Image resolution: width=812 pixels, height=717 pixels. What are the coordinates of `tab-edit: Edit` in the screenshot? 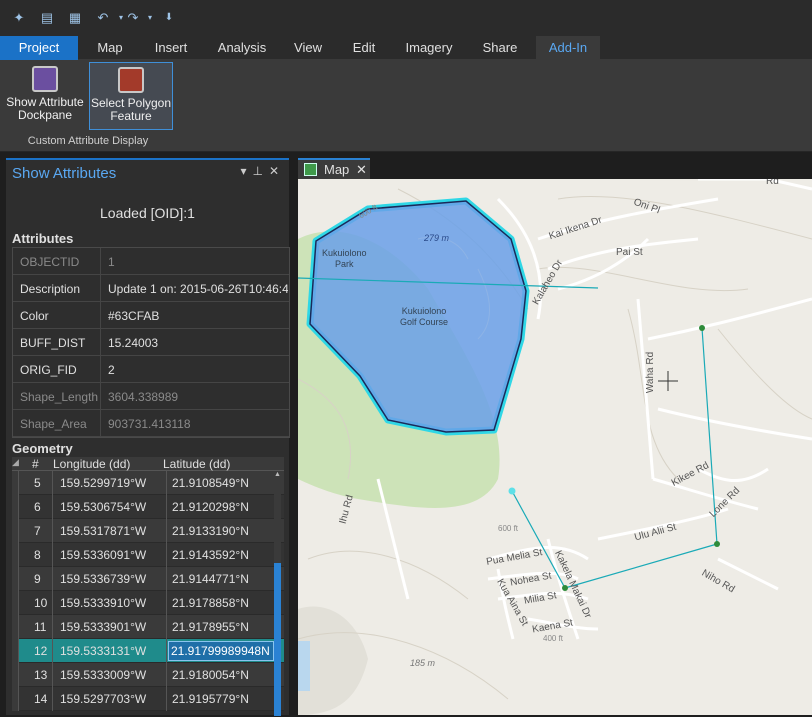 It's located at (364, 48).